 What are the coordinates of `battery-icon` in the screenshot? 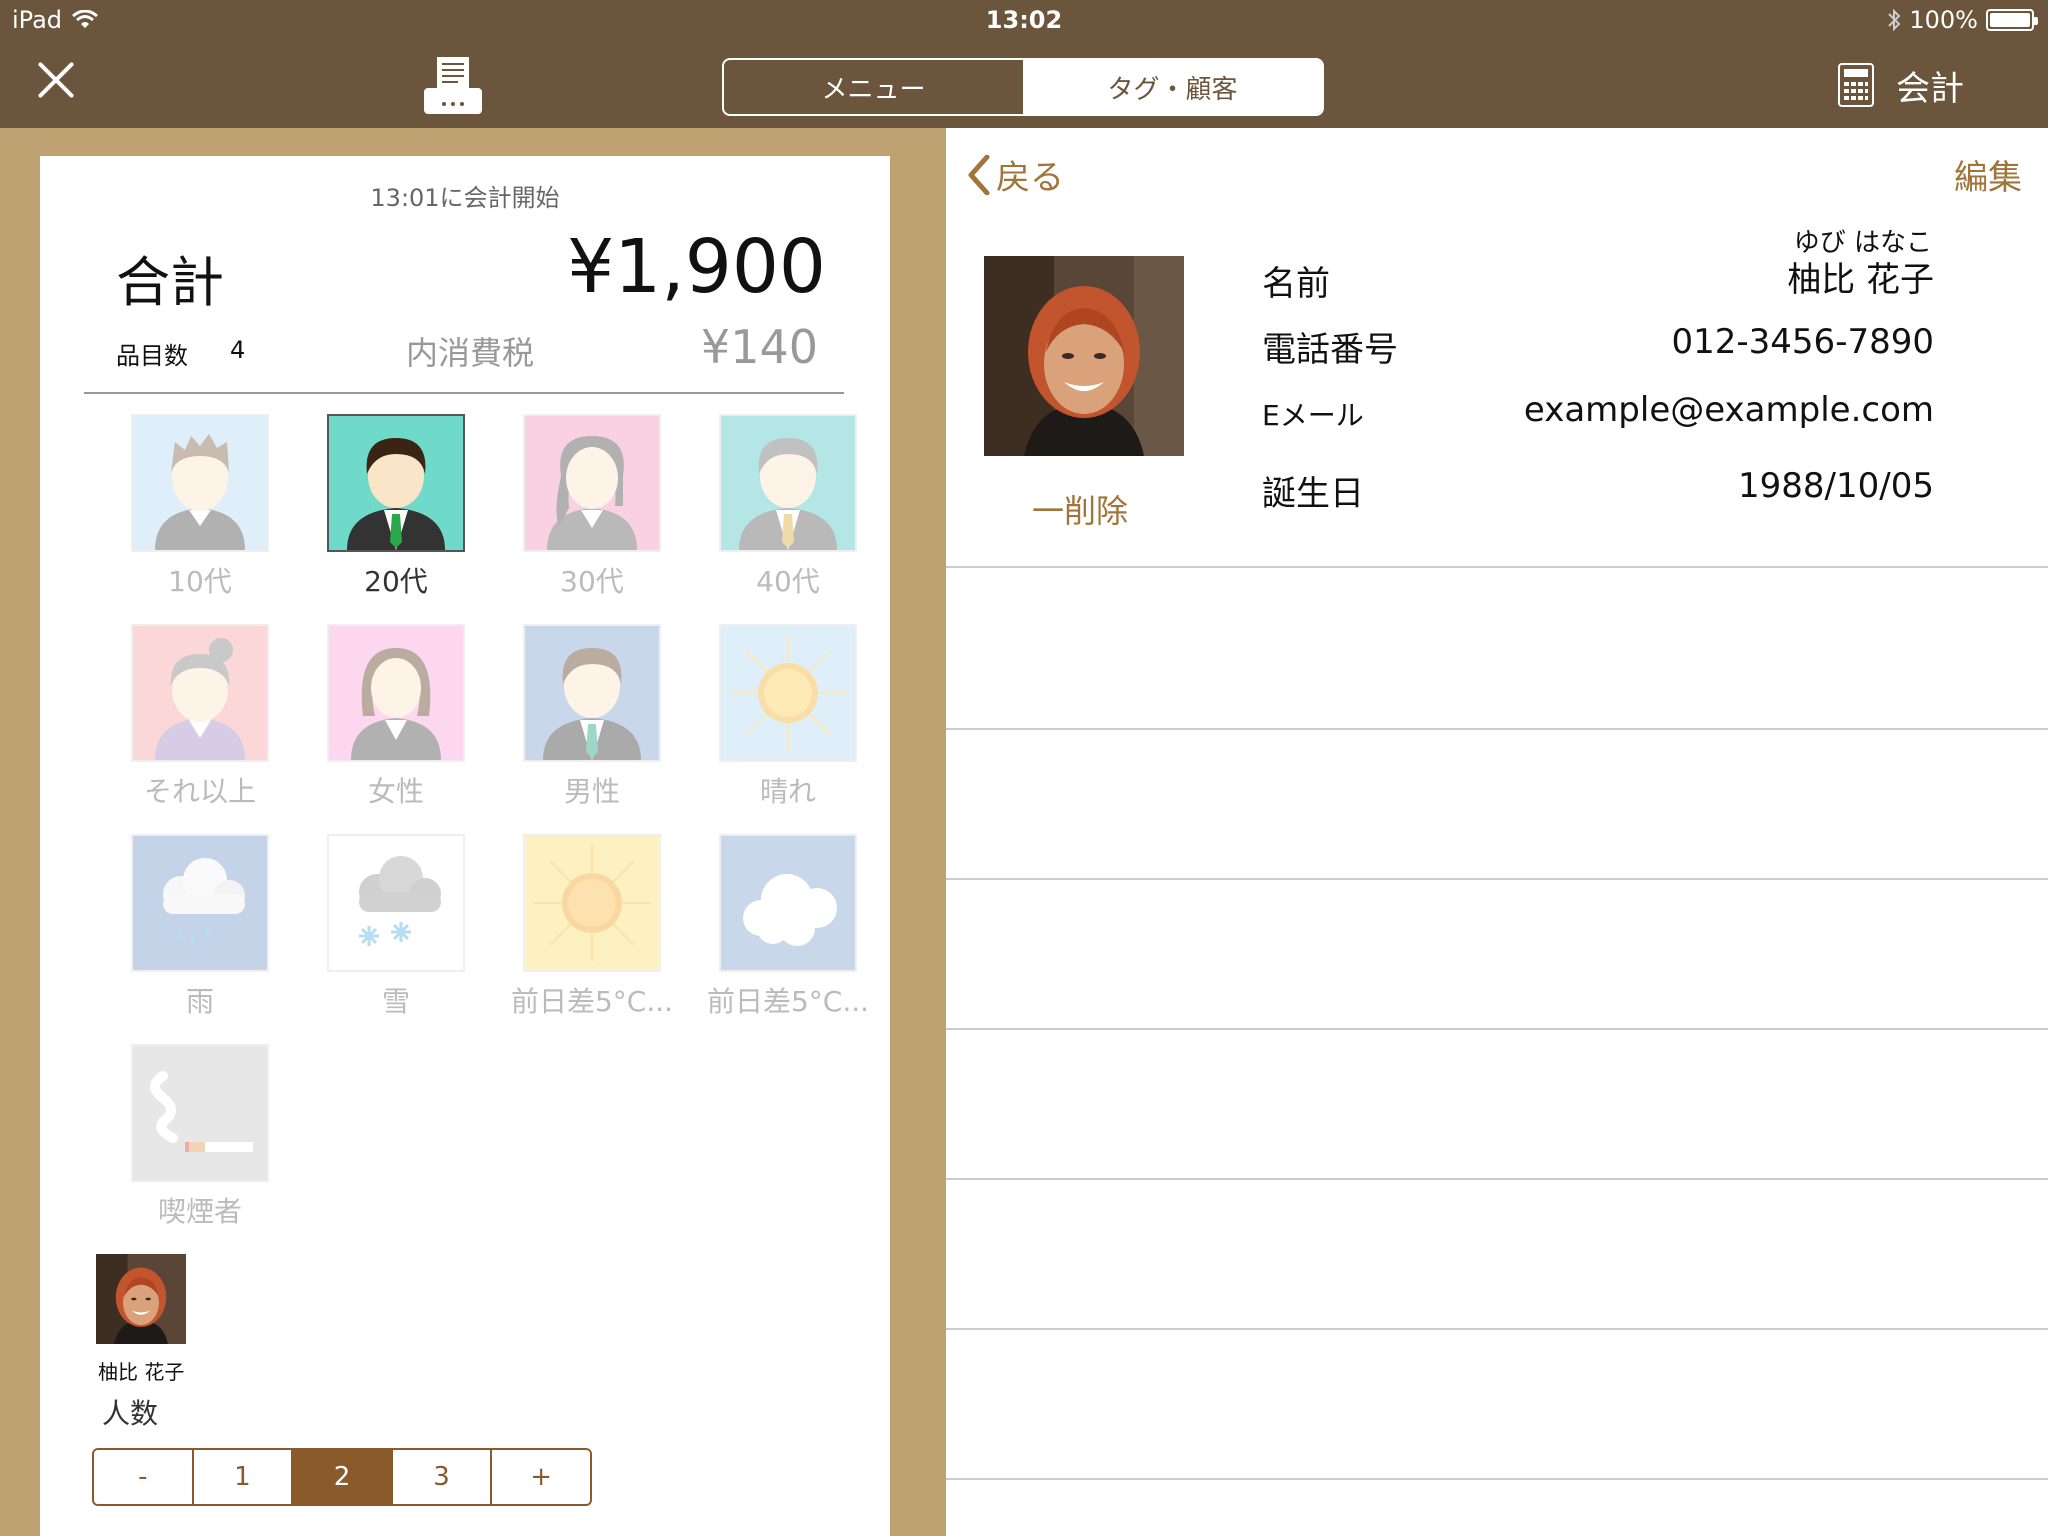 It's located at (2012, 20).